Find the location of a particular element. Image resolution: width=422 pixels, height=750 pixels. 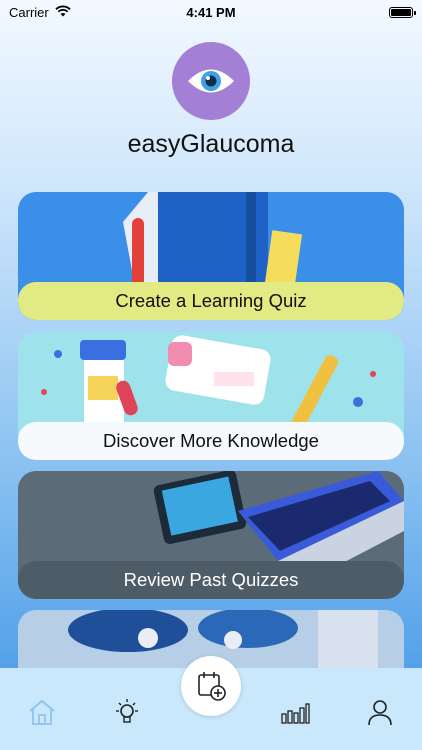

review-quizzes-label: Review Past Quizzes is located at coordinates (211, 580).